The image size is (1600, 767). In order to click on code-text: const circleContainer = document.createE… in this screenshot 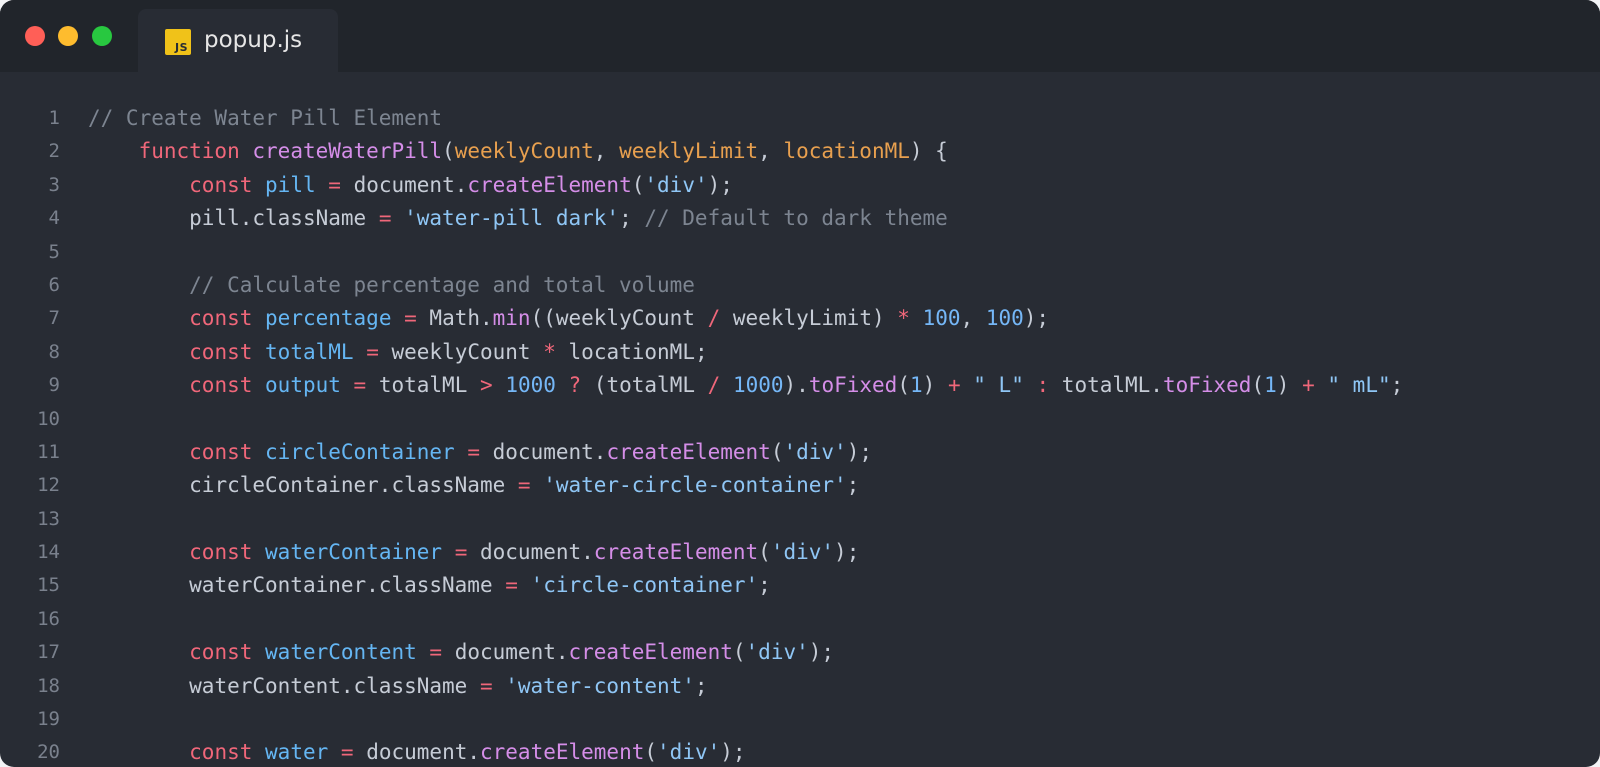, I will do `click(530, 451)`.